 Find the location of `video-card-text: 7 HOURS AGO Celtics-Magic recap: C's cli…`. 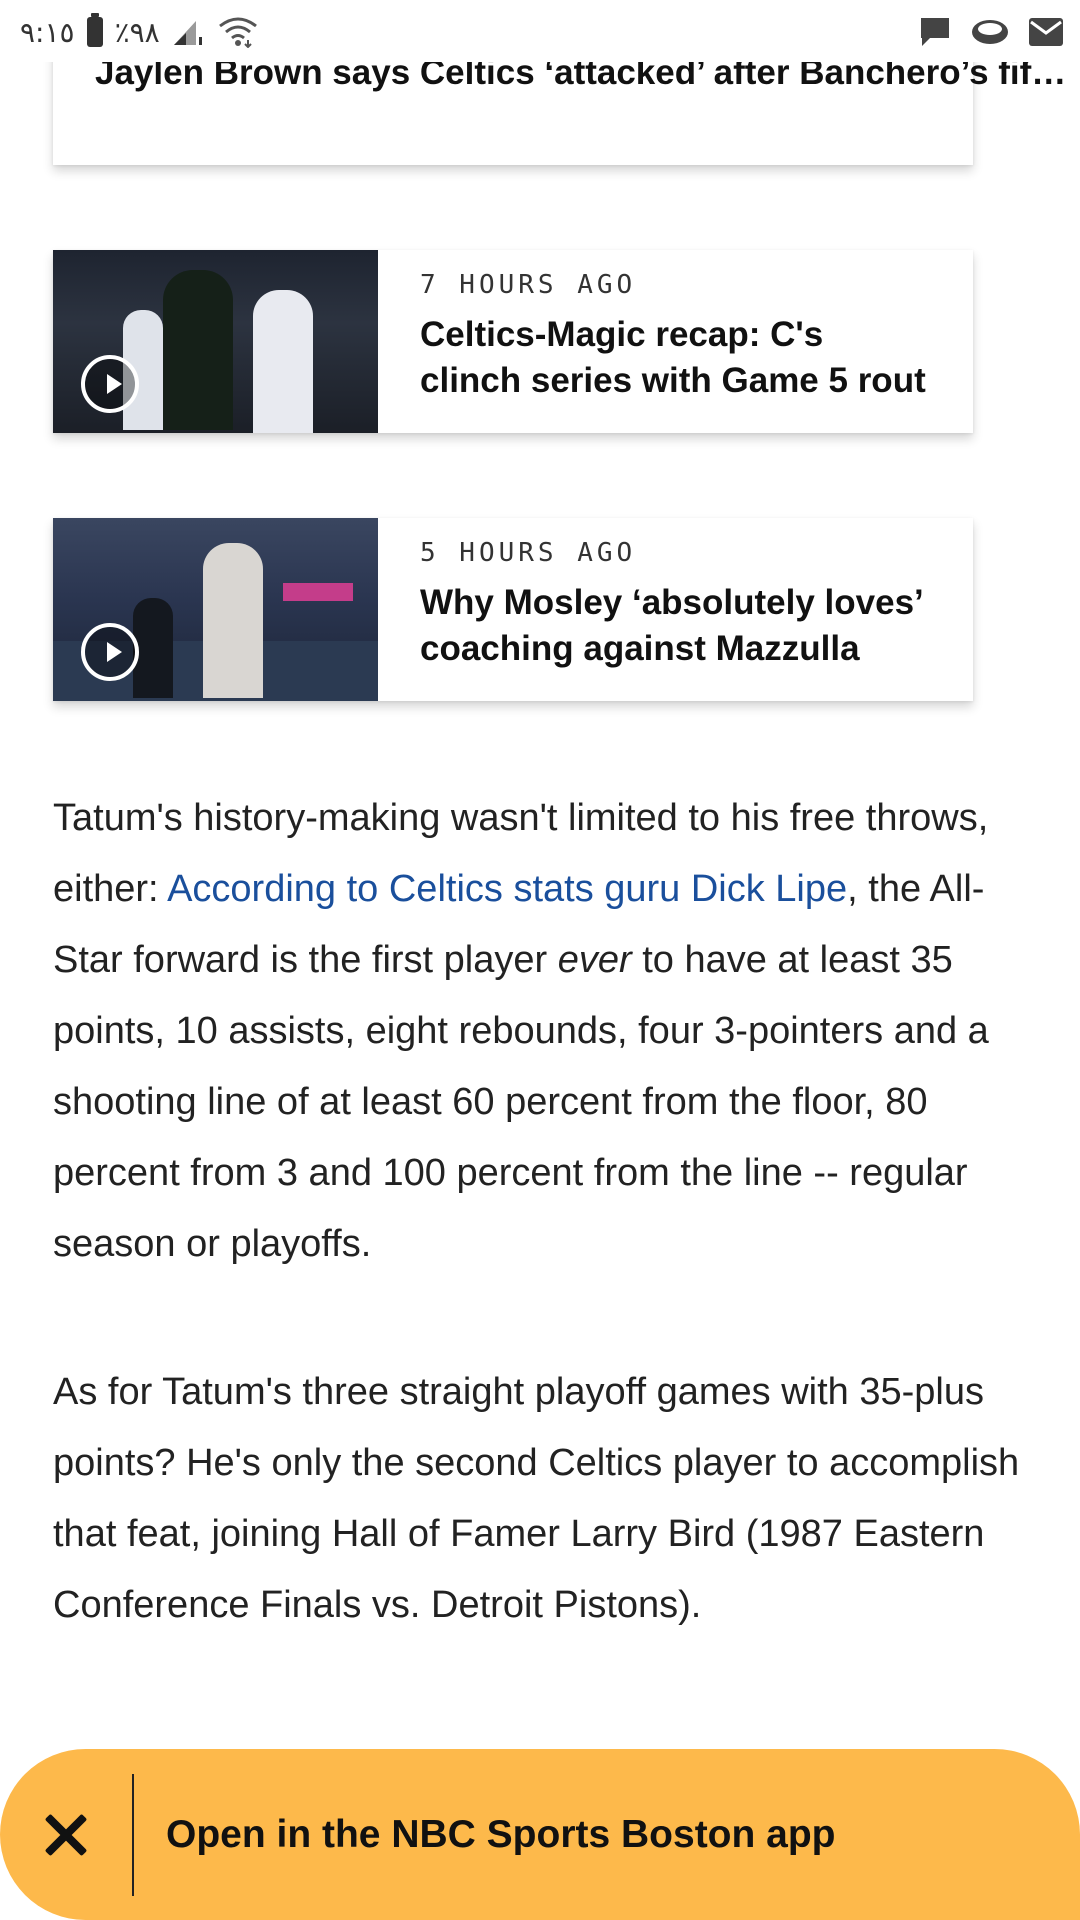

video-card-text: 7 HOURS AGO Celtics-Magic recap: C's cli… is located at coordinates (675, 341).